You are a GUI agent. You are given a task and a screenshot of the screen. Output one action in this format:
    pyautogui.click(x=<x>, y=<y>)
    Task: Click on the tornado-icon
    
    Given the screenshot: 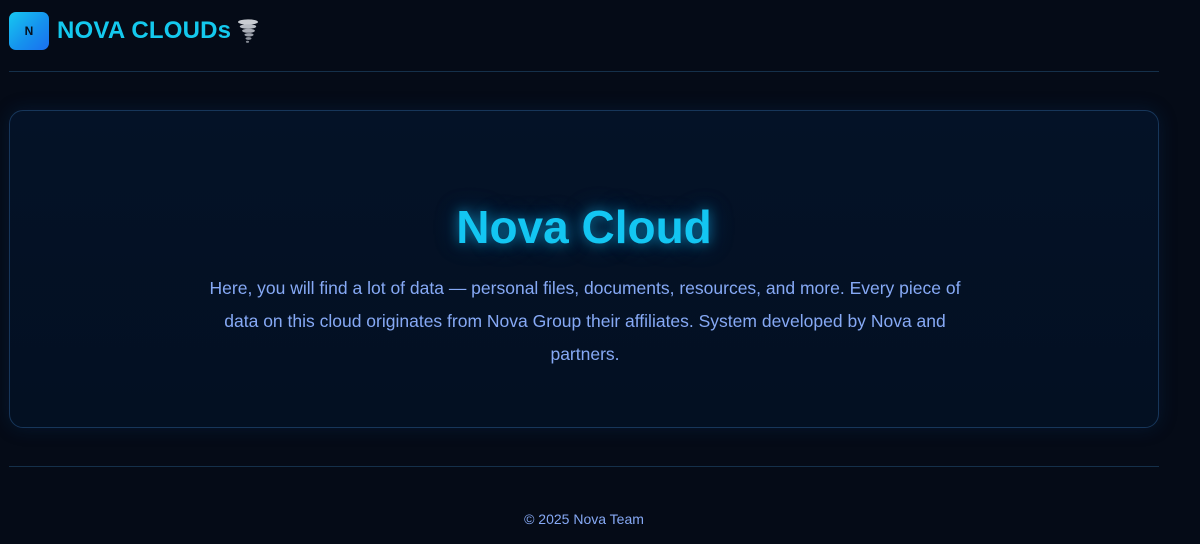 What is the action you would take?
    pyautogui.click(x=248, y=31)
    